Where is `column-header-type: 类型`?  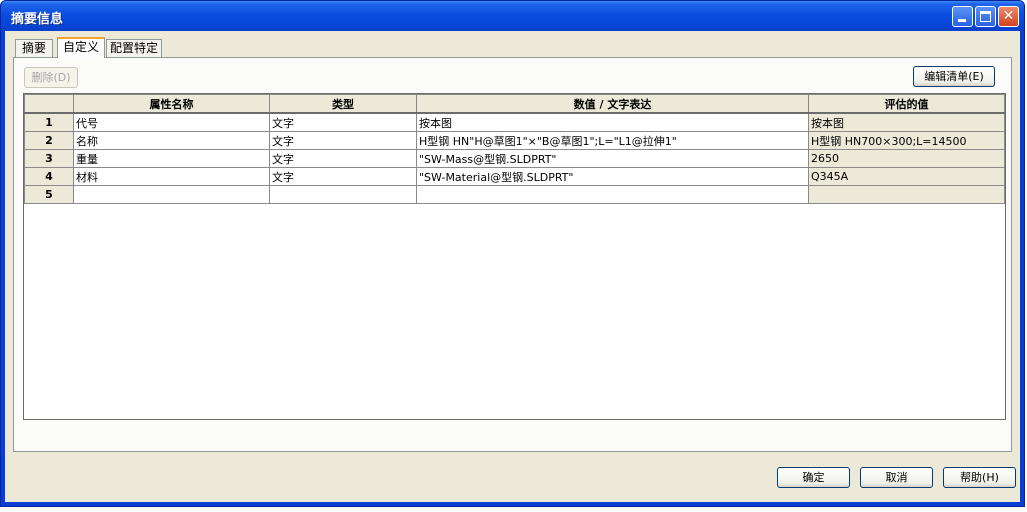 column-header-type: 类型 is located at coordinates (343, 104).